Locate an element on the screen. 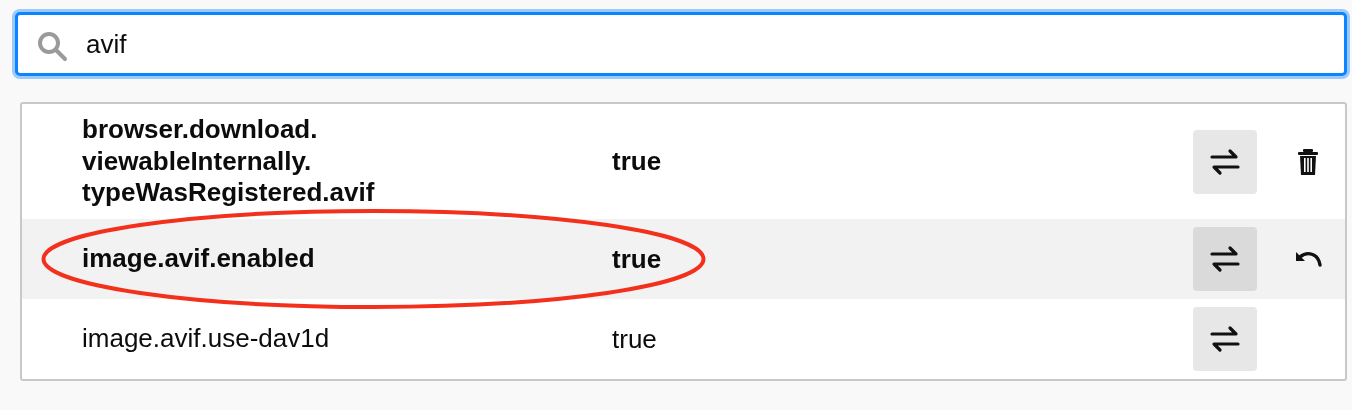 Image resolution: width=1352 pixels, height=410 pixels. pref-name: browser.download.viewableInternally.typeWasRegistered.avif is located at coordinates (229, 162).